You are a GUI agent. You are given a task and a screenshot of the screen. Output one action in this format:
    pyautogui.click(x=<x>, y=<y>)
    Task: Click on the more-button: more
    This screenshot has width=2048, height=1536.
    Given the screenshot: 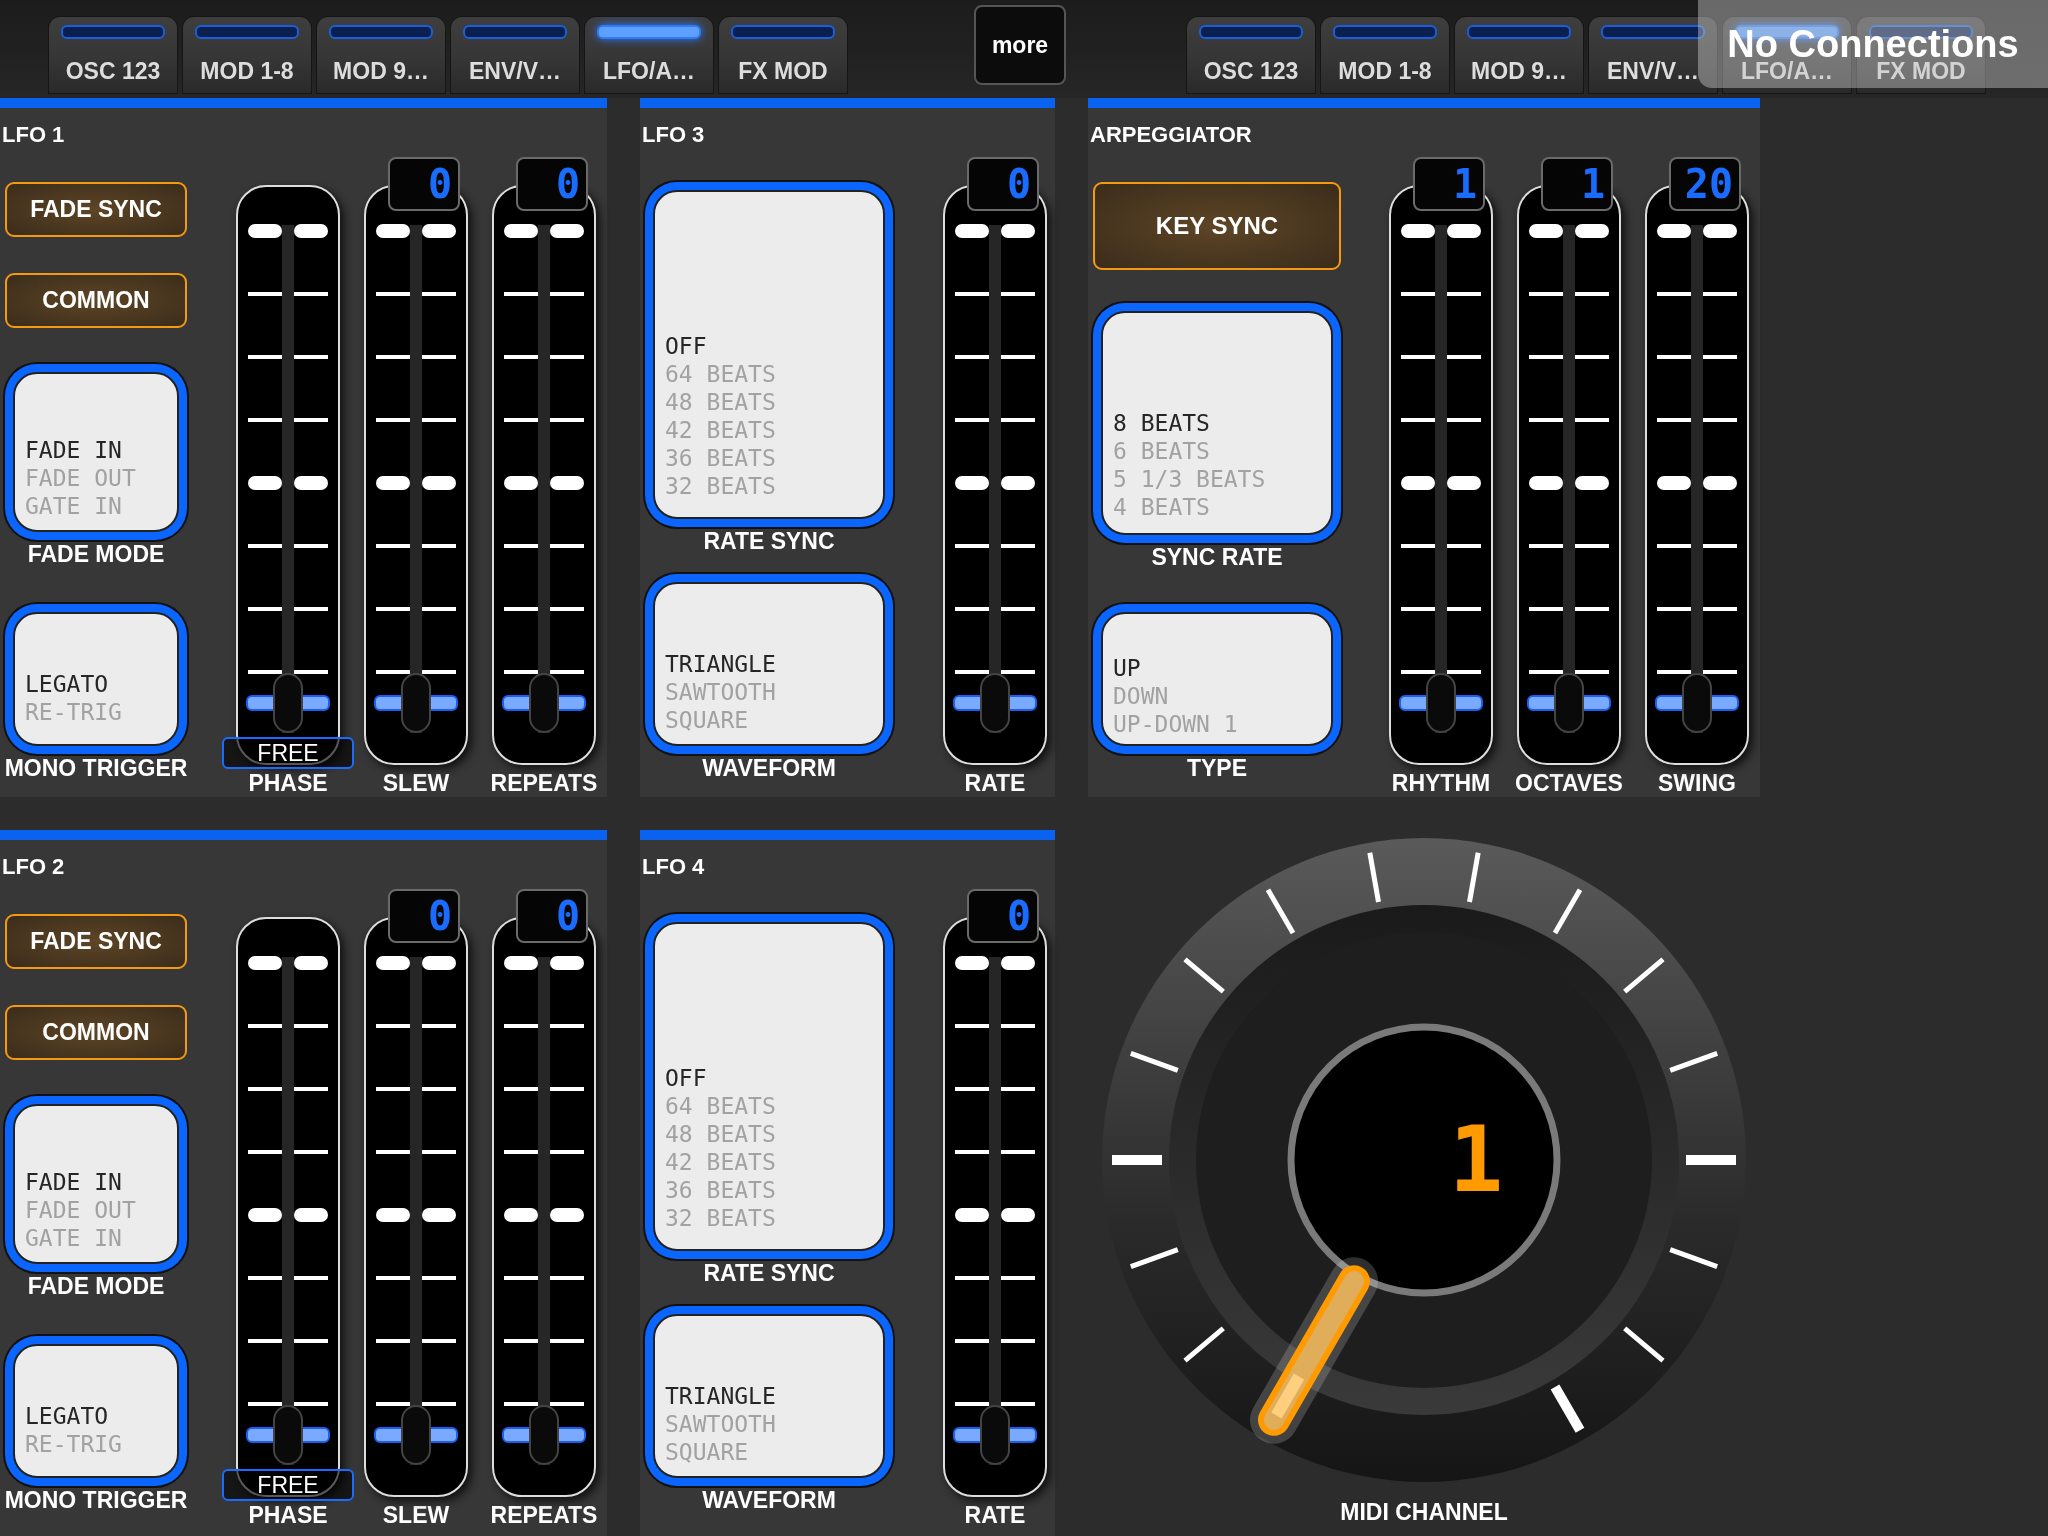 What is the action you would take?
    pyautogui.click(x=1020, y=45)
    